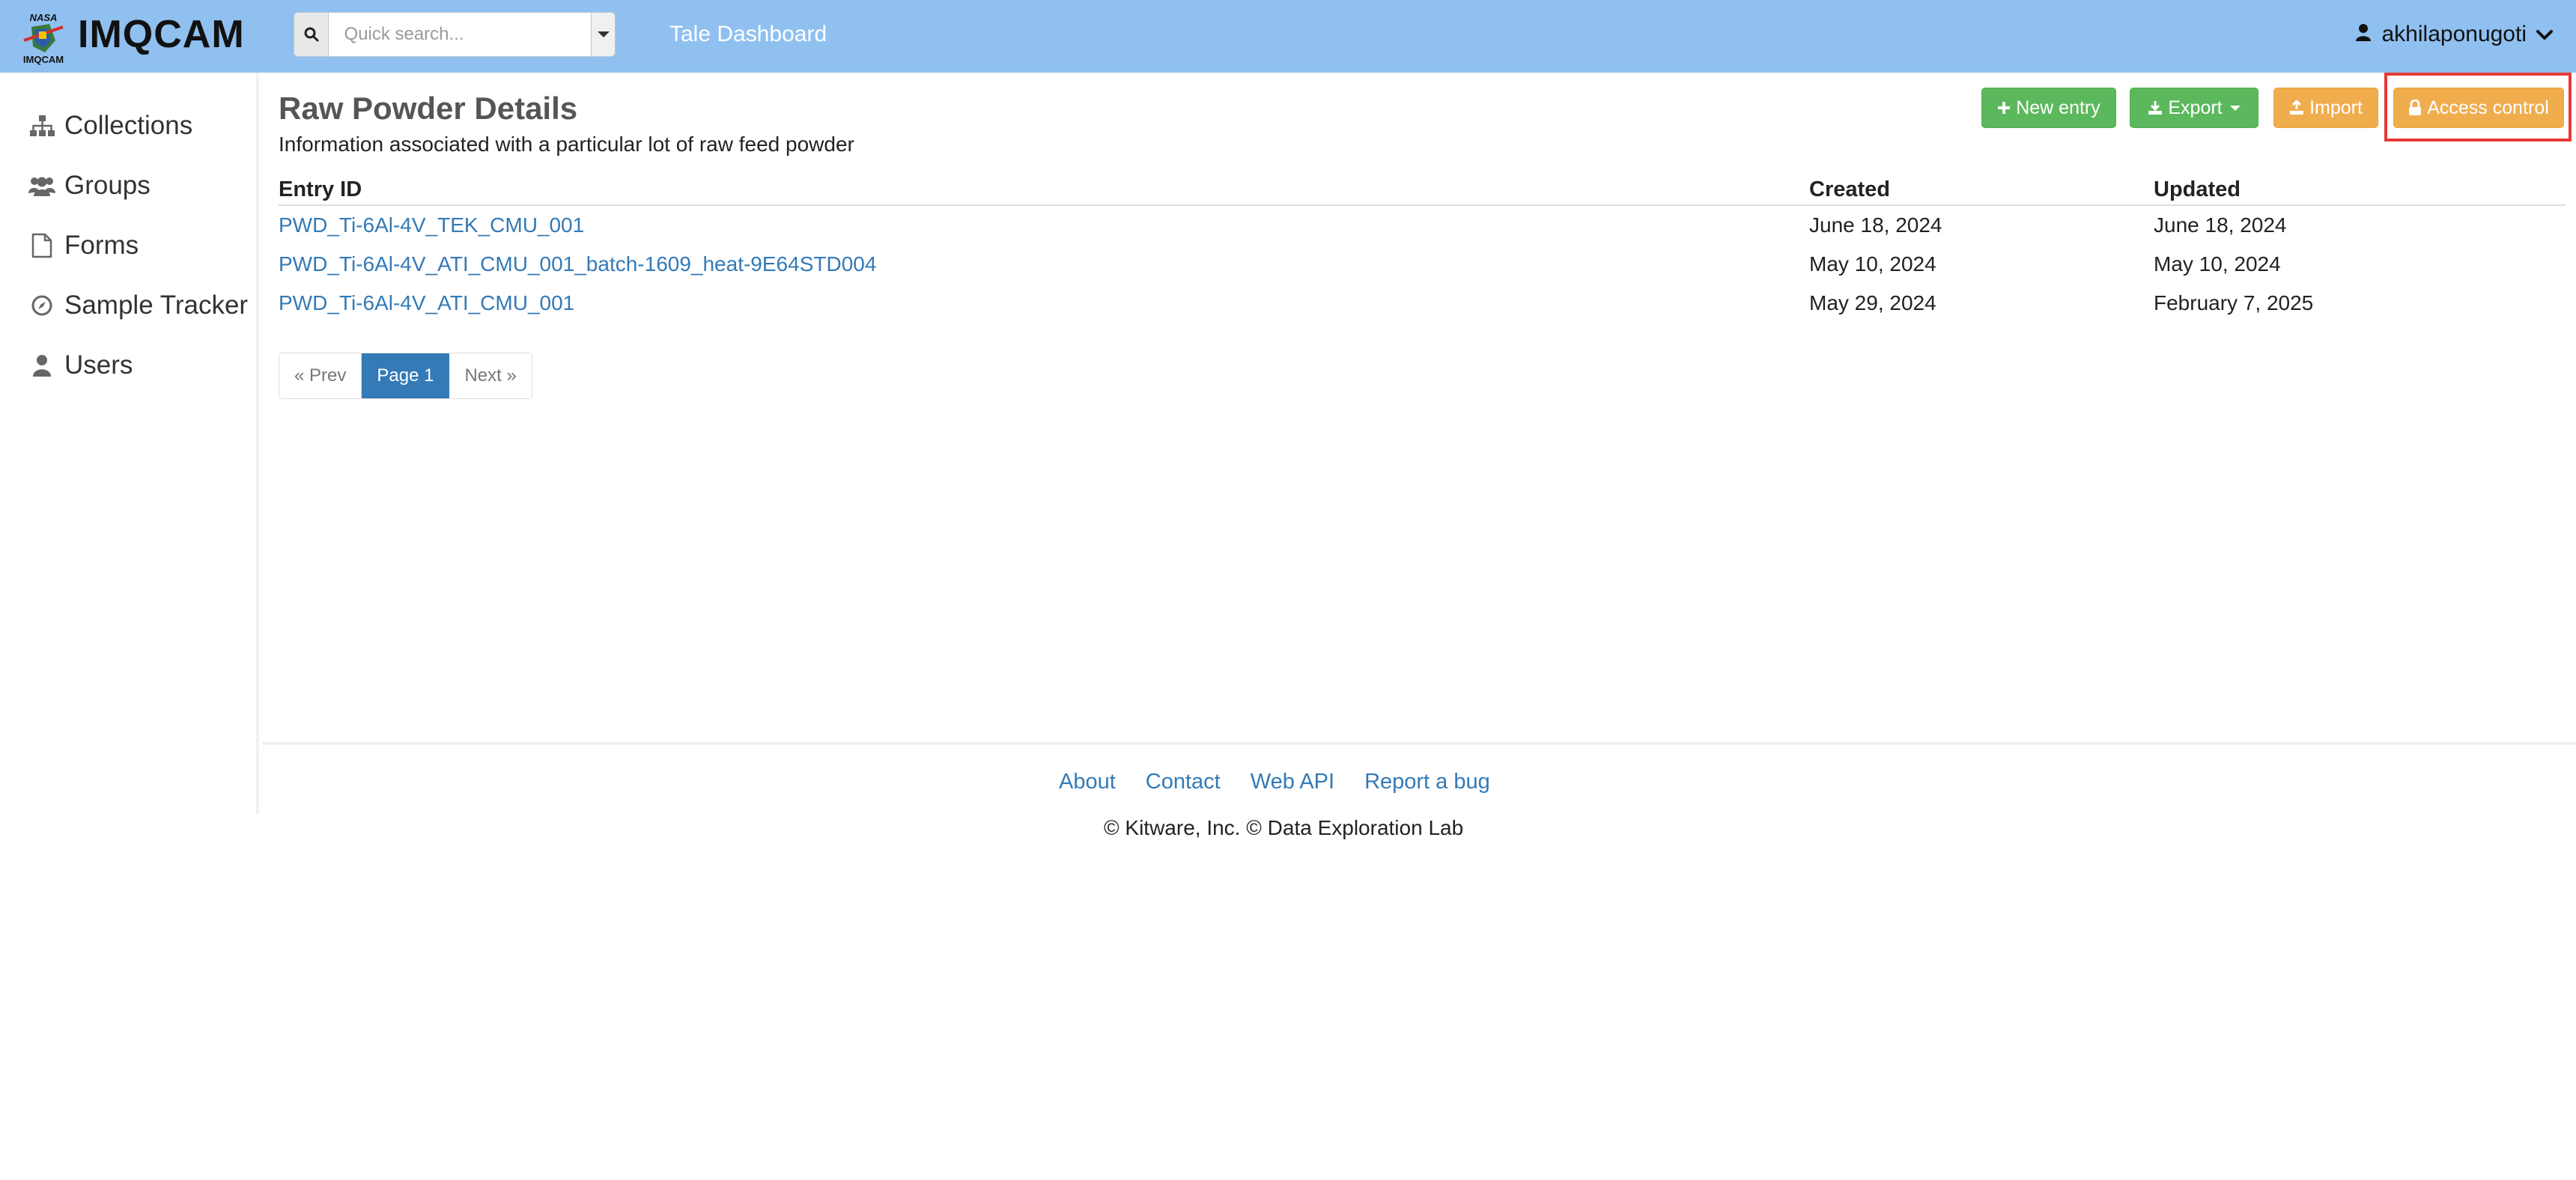  I want to click on export-button: Export, so click(2194, 108).